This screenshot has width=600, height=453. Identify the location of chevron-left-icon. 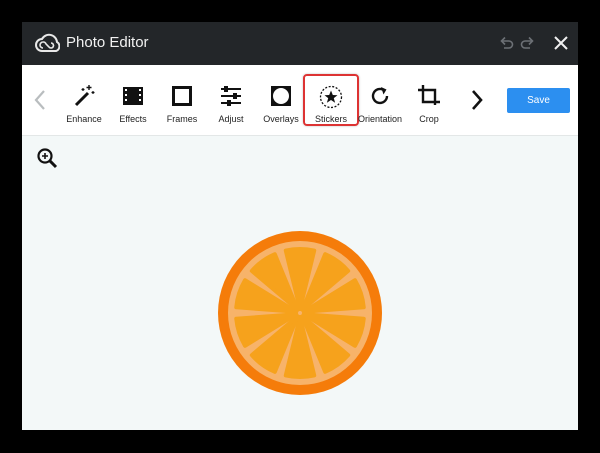
(40, 100).